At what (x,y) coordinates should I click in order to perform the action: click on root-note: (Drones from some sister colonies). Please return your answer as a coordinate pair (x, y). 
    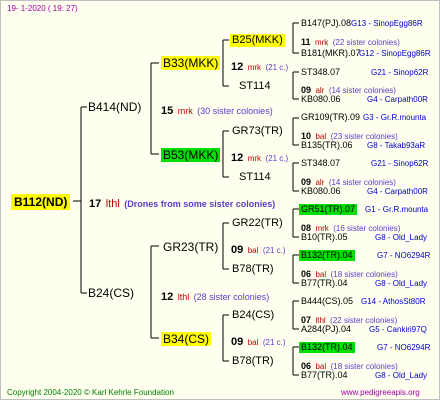
    Looking at the image, I should click on (200, 204).